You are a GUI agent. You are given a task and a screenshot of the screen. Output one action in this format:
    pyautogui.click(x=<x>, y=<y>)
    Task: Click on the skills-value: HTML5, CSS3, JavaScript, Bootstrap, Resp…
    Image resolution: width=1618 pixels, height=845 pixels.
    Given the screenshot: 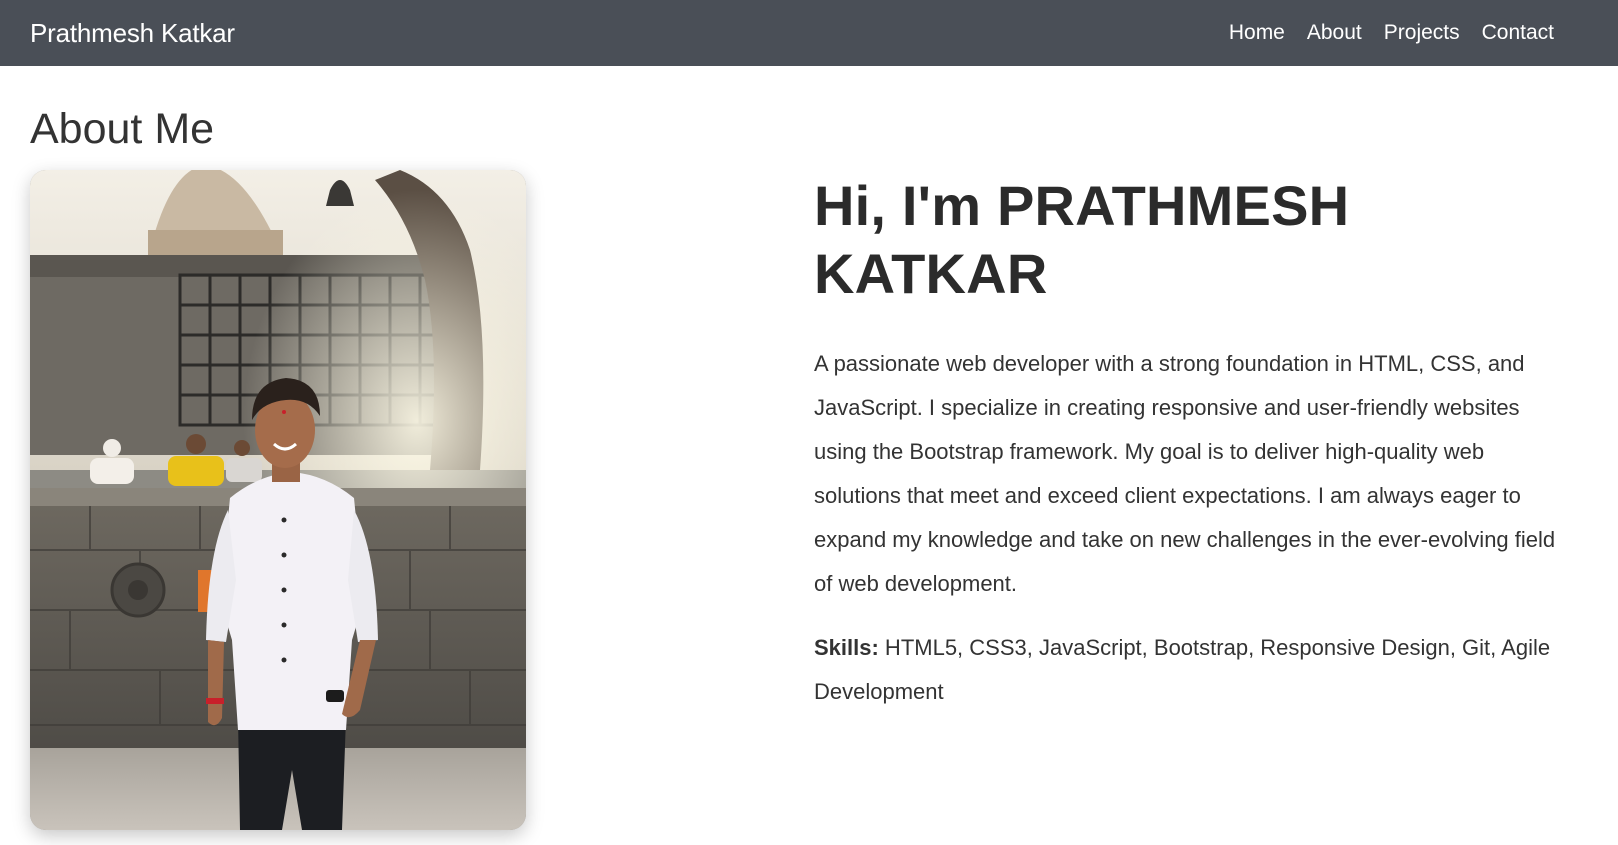 What is the action you would take?
    pyautogui.click(x=1182, y=669)
    